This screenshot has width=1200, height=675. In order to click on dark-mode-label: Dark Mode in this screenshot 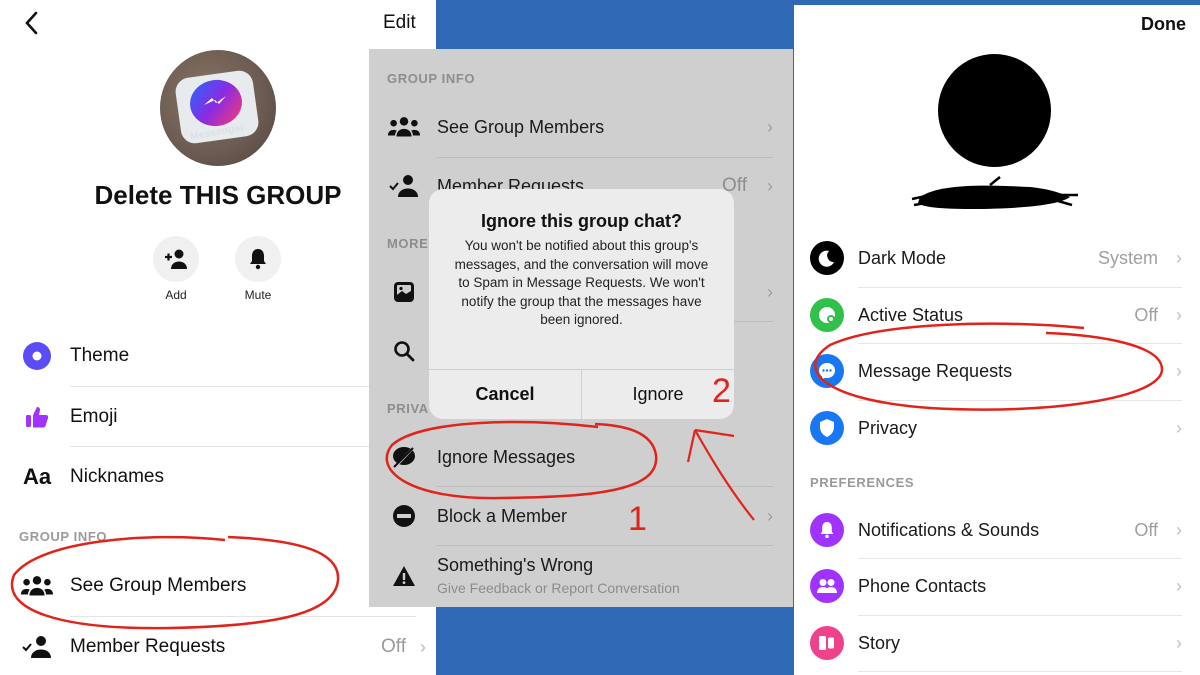, I will do `click(902, 257)`.